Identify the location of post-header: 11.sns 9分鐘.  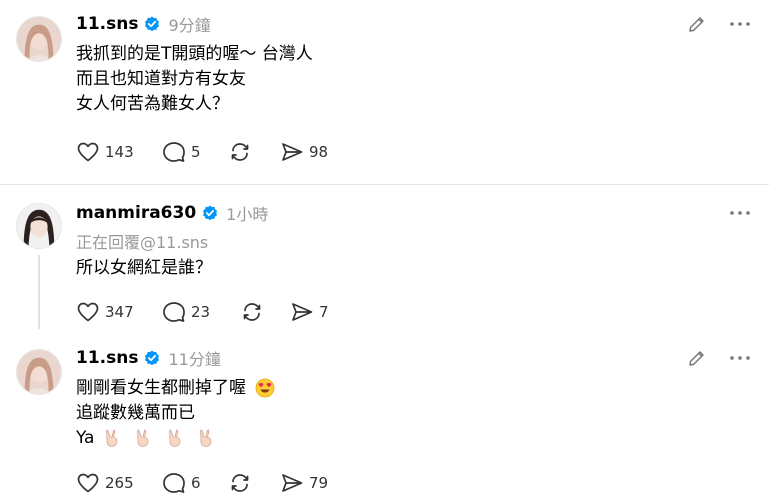
(143, 24).